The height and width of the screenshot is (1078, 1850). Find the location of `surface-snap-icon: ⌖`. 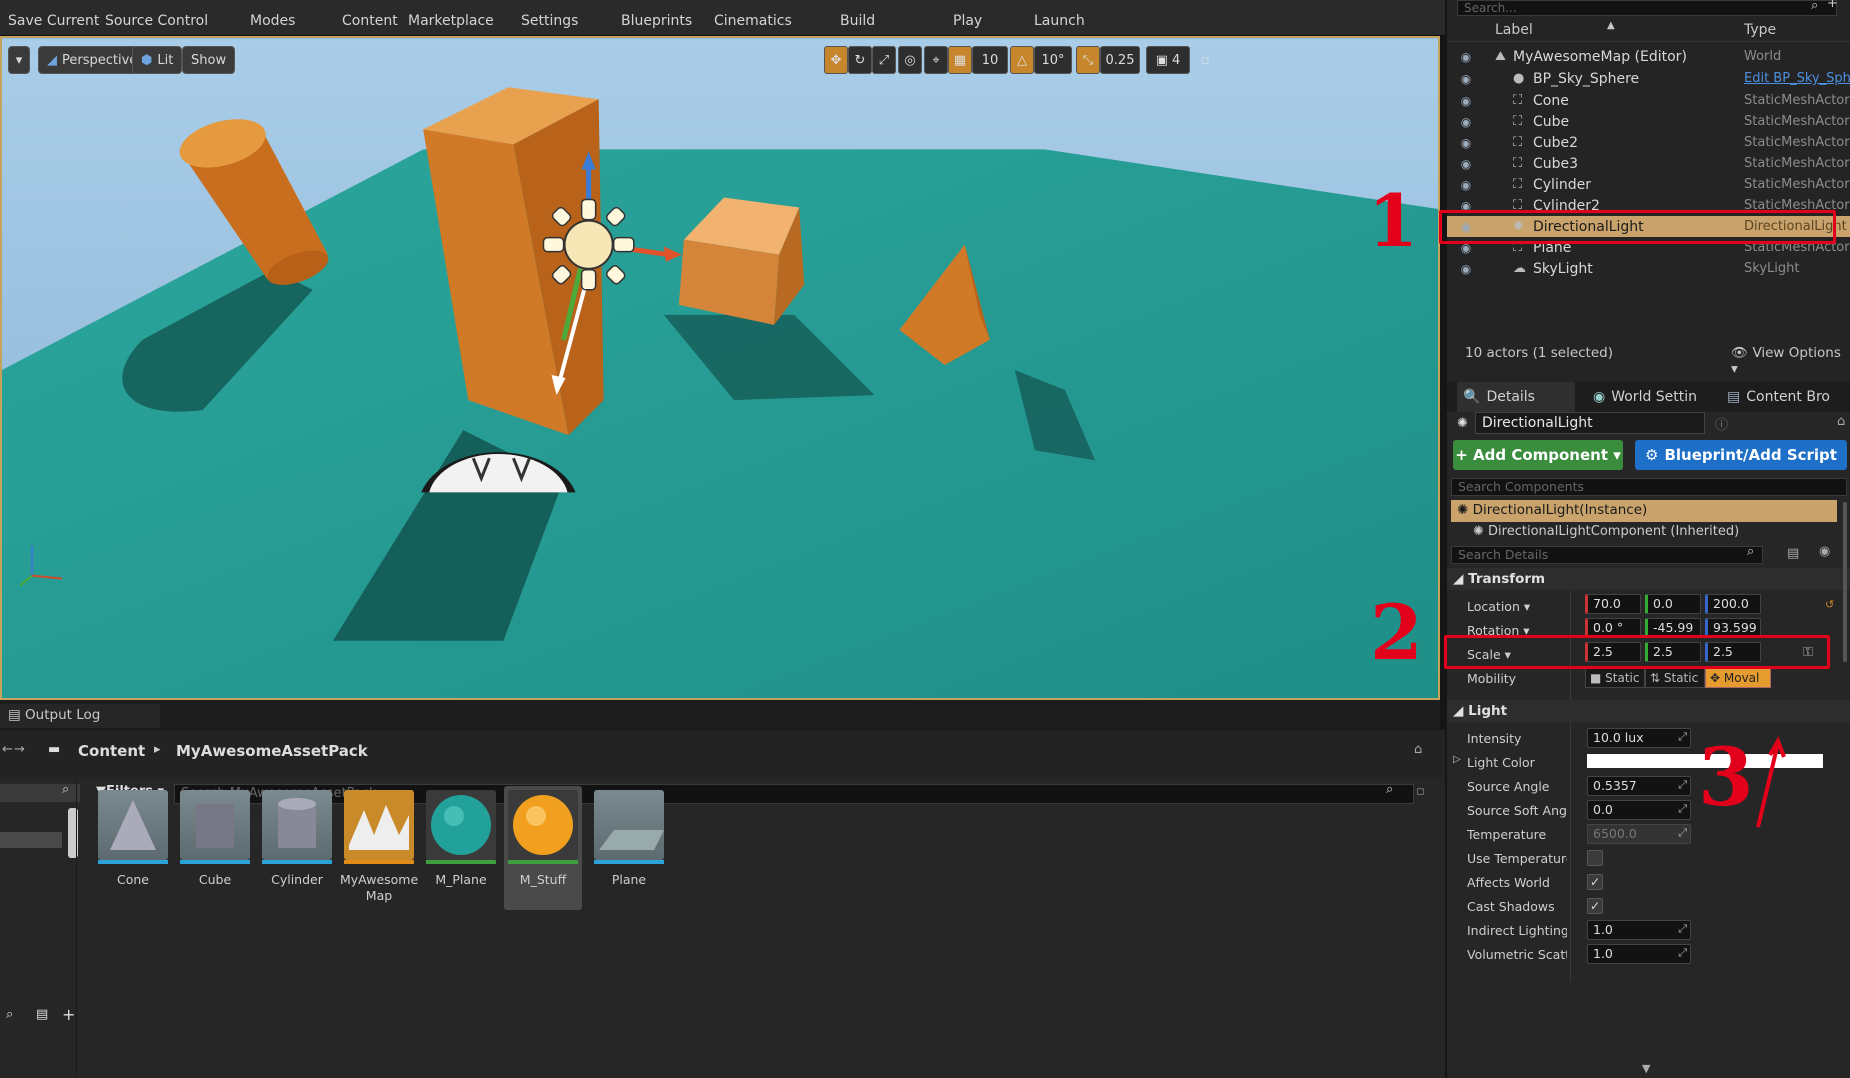

surface-snap-icon: ⌖ is located at coordinates (936, 60).